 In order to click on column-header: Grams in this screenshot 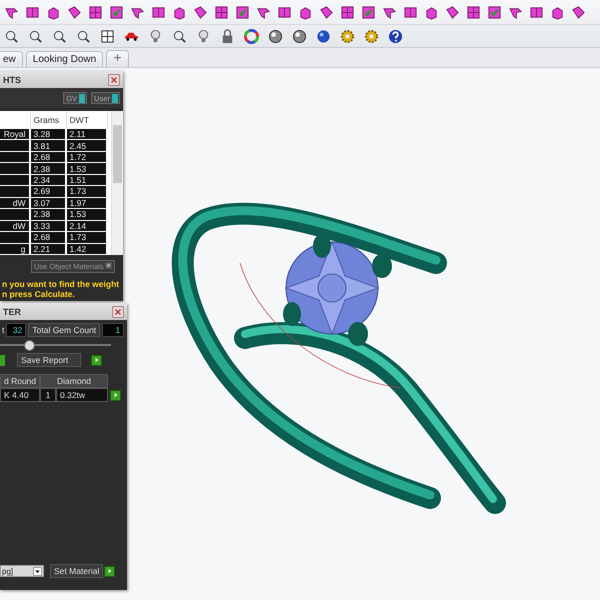, I will do `click(48, 120)`.